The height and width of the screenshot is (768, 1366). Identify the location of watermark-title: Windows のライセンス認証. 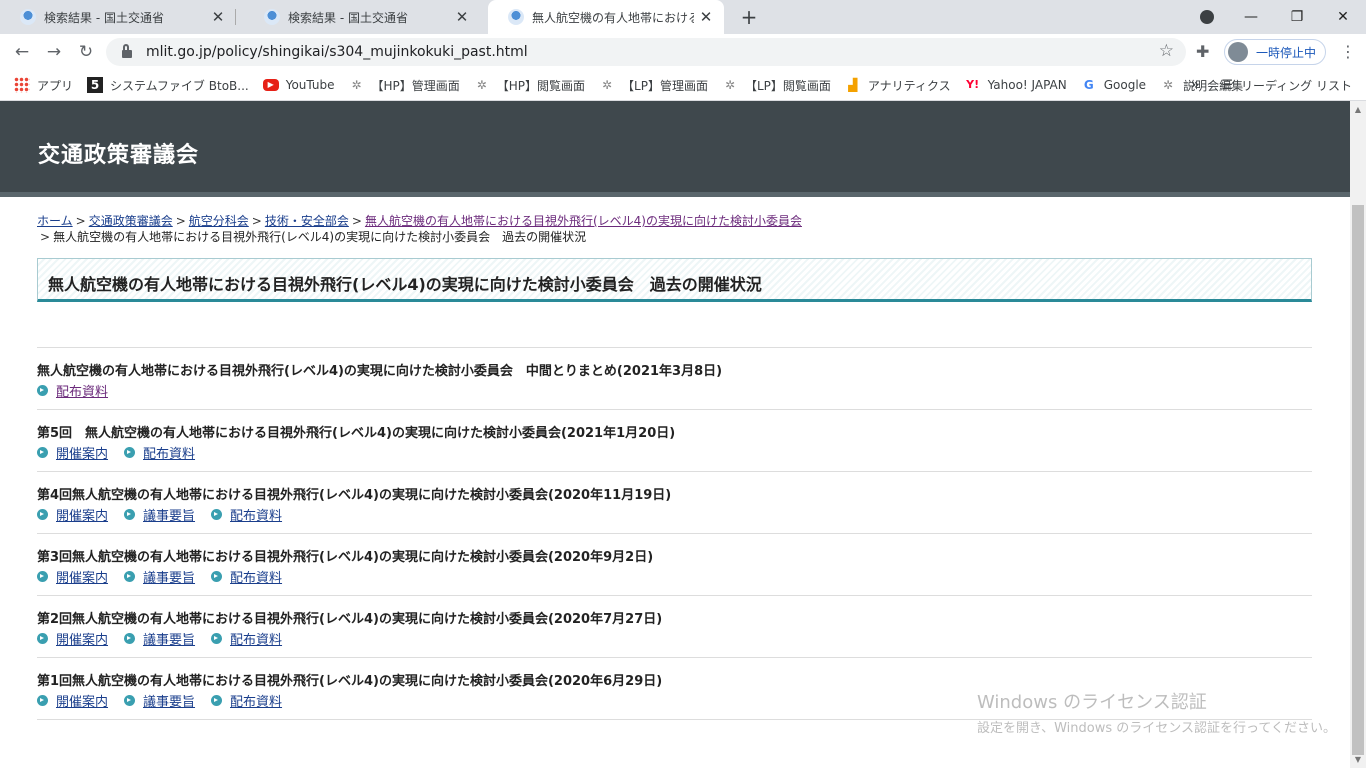
(1092, 702).